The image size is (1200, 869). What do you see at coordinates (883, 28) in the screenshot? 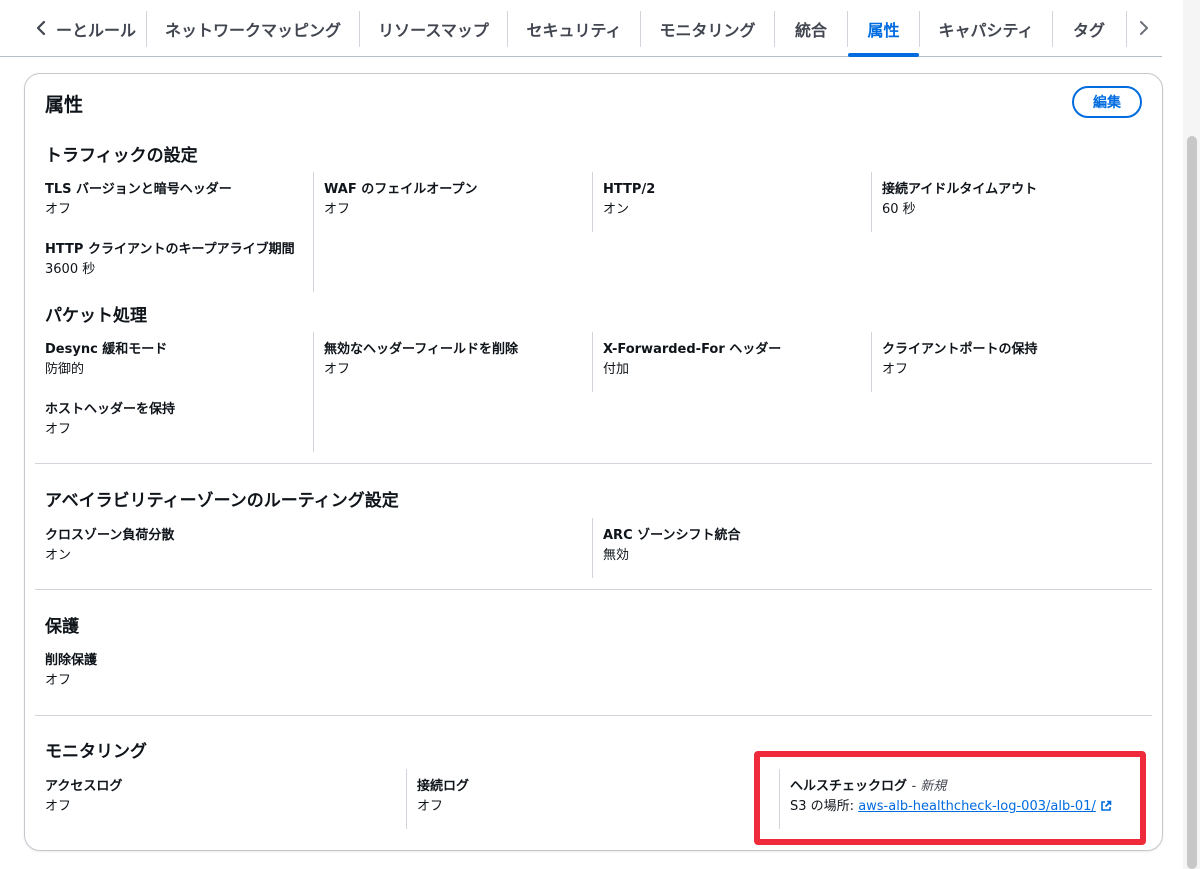
I see `tab-attributes: 属性` at bounding box center [883, 28].